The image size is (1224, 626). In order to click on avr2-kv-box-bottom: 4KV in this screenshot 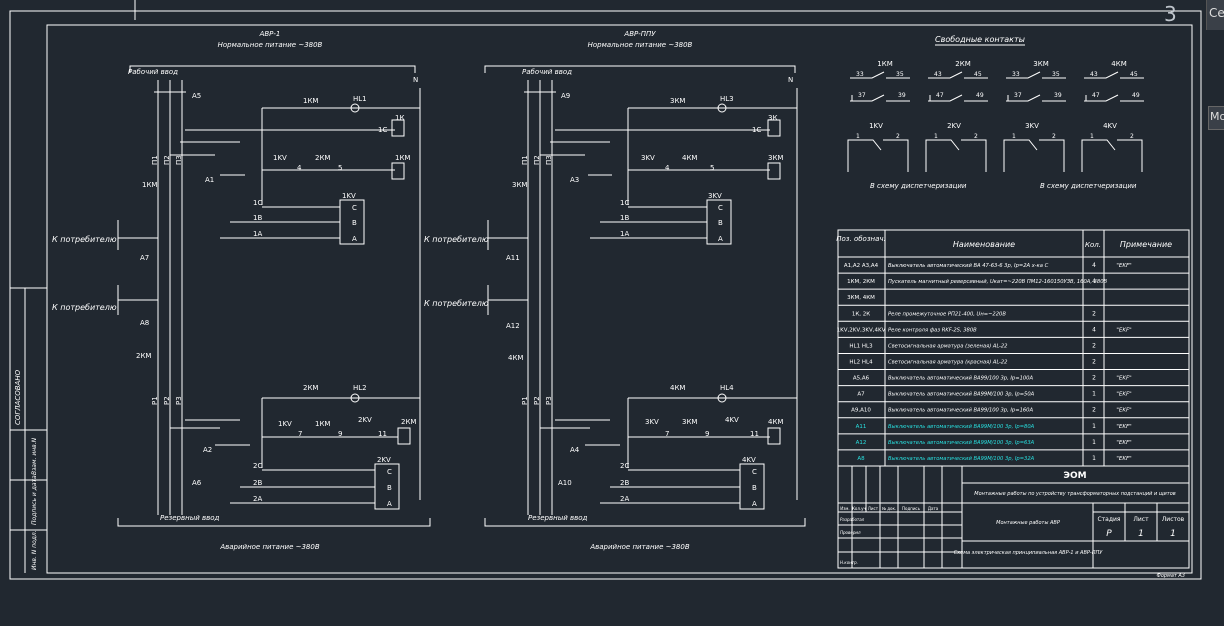, I will do `click(749, 460)`.